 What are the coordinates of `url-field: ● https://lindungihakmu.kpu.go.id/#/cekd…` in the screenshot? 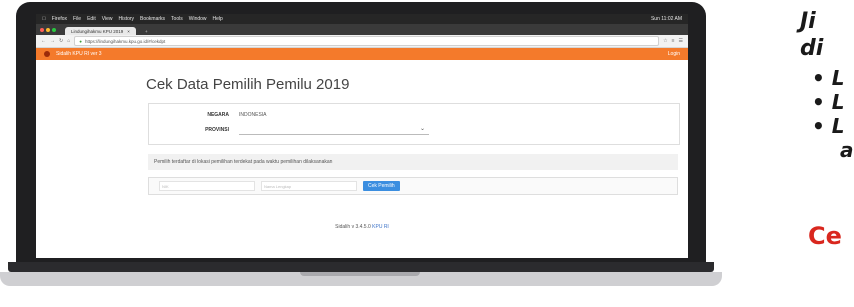 It's located at (367, 41).